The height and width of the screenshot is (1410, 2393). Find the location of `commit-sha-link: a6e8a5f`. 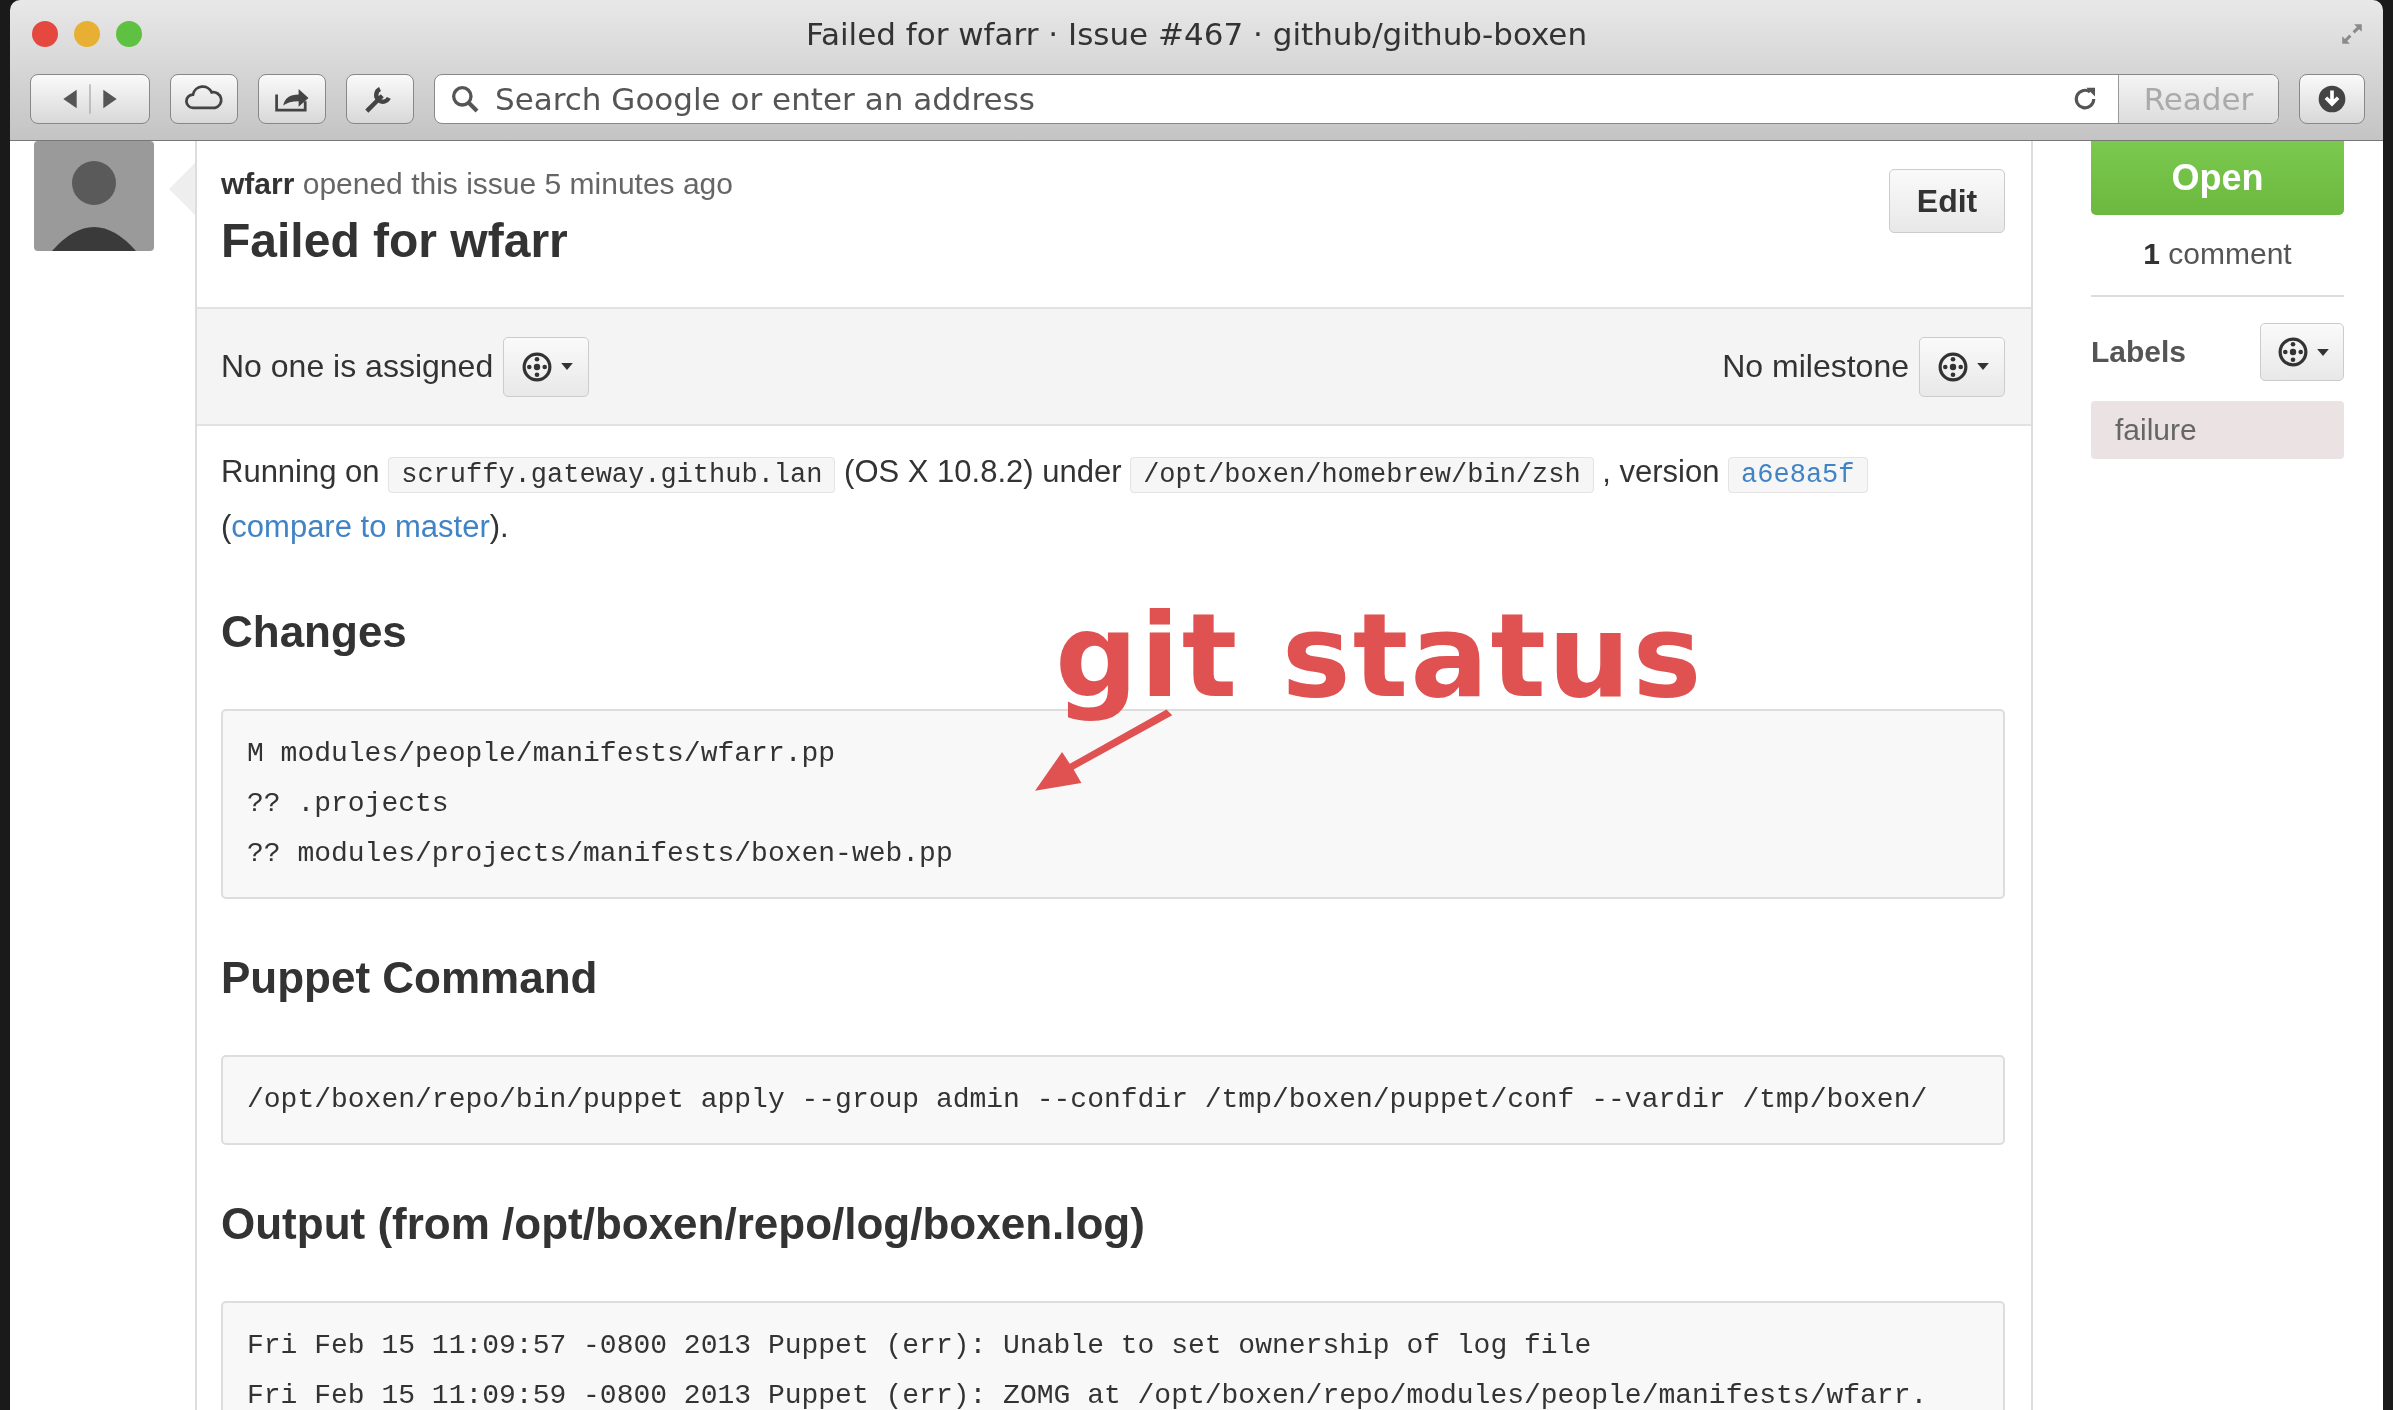

commit-sha-link: a6e8a5f is located at coordinates (1798, 475).